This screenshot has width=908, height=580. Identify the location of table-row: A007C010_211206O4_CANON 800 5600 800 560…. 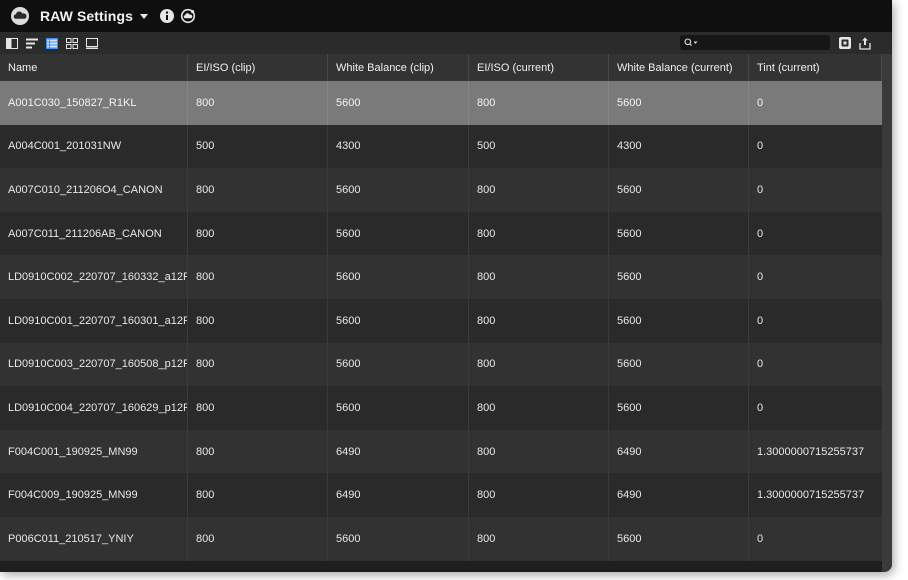
(441, 190).